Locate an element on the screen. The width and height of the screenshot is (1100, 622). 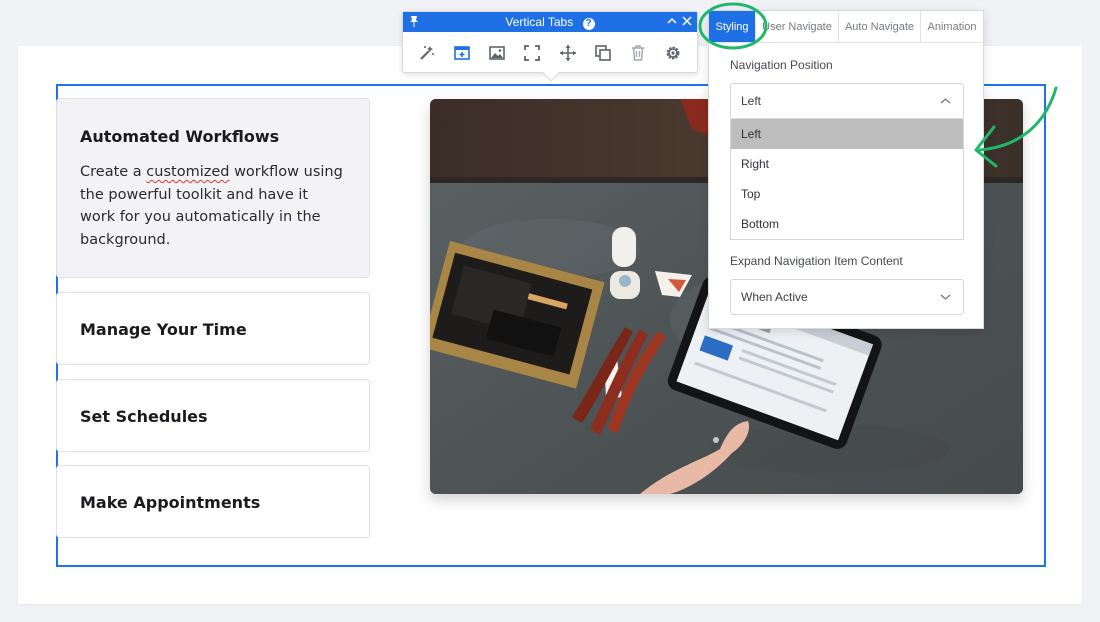
help-circle-icon: ? is located at coordinates (588, 24).